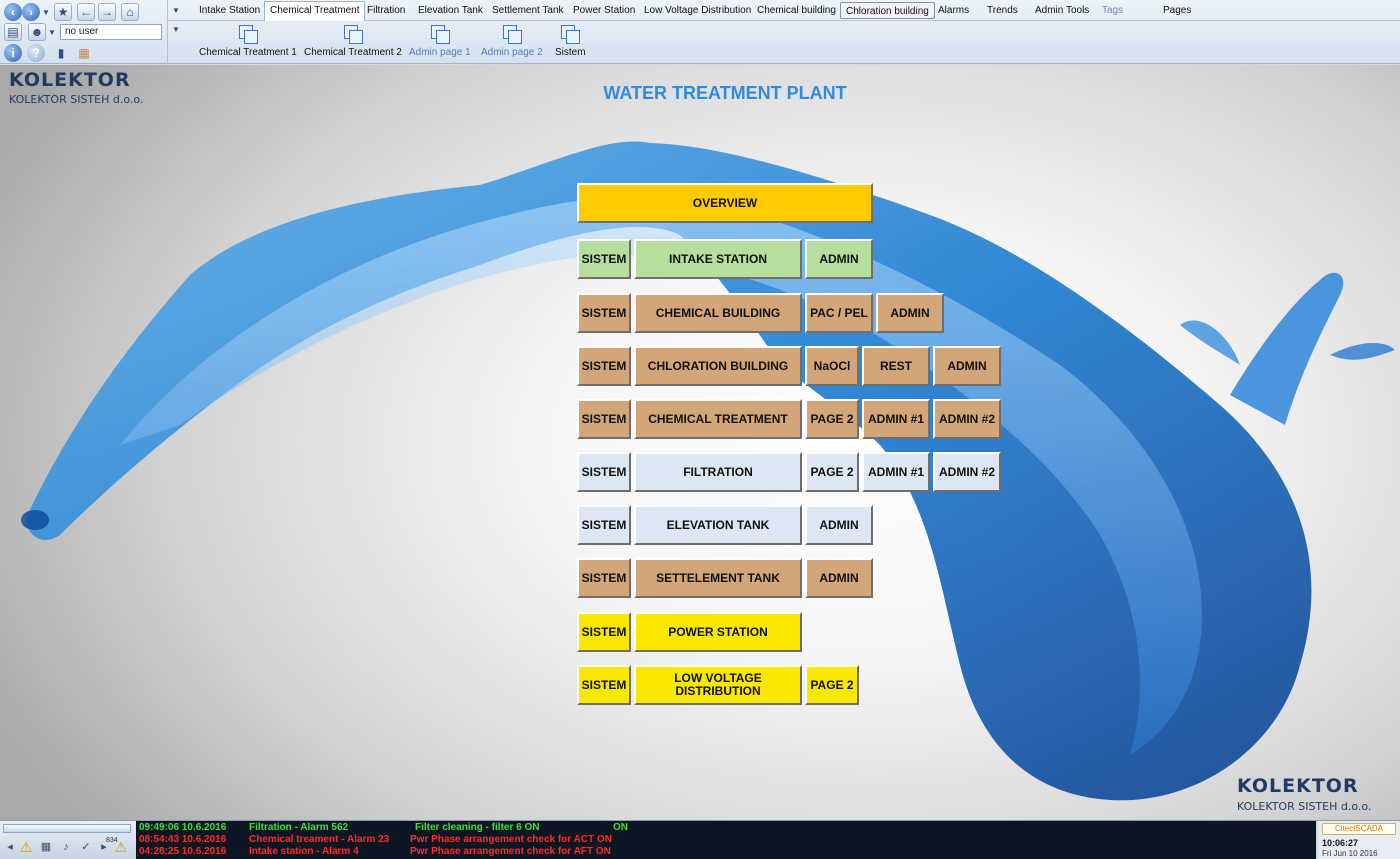 The image size is (1400, 859). Describe the element at coordinates (832, 366) in the screenshot. I see `naocl-button: NaOCl` at that location.